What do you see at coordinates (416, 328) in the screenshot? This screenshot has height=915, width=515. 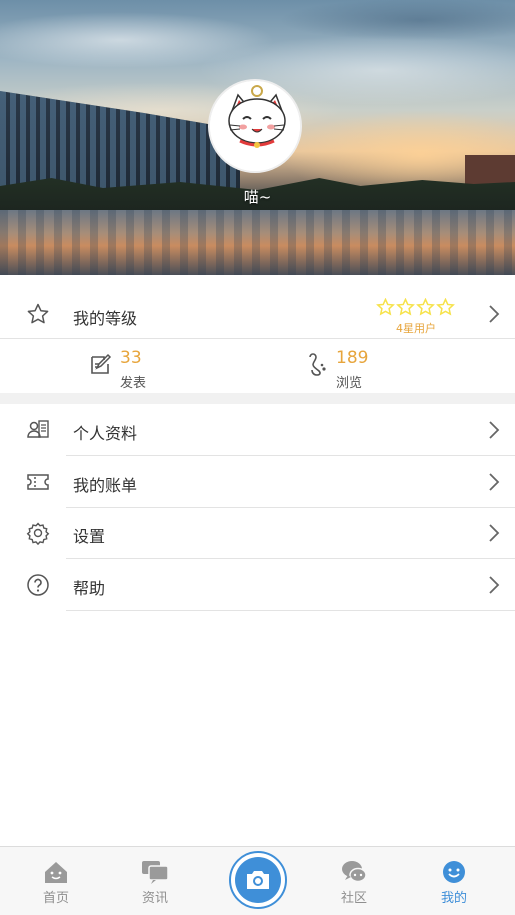 I see `level-rank-text: 4星用户` at bounding box center [416, 328].